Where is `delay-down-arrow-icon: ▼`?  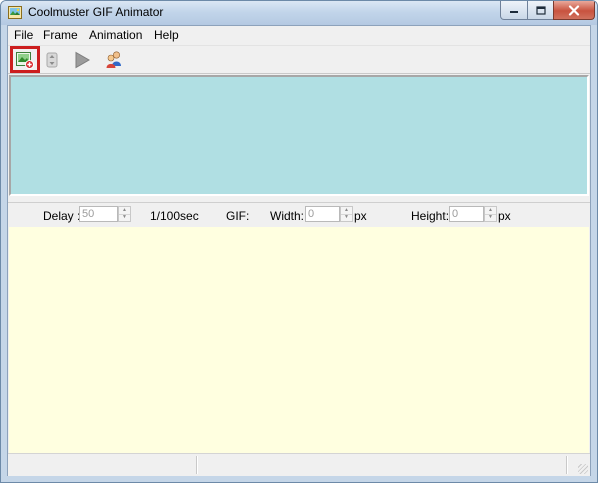 delay-down-arrow-icon: ▼ is located at coordinates (124, 217).